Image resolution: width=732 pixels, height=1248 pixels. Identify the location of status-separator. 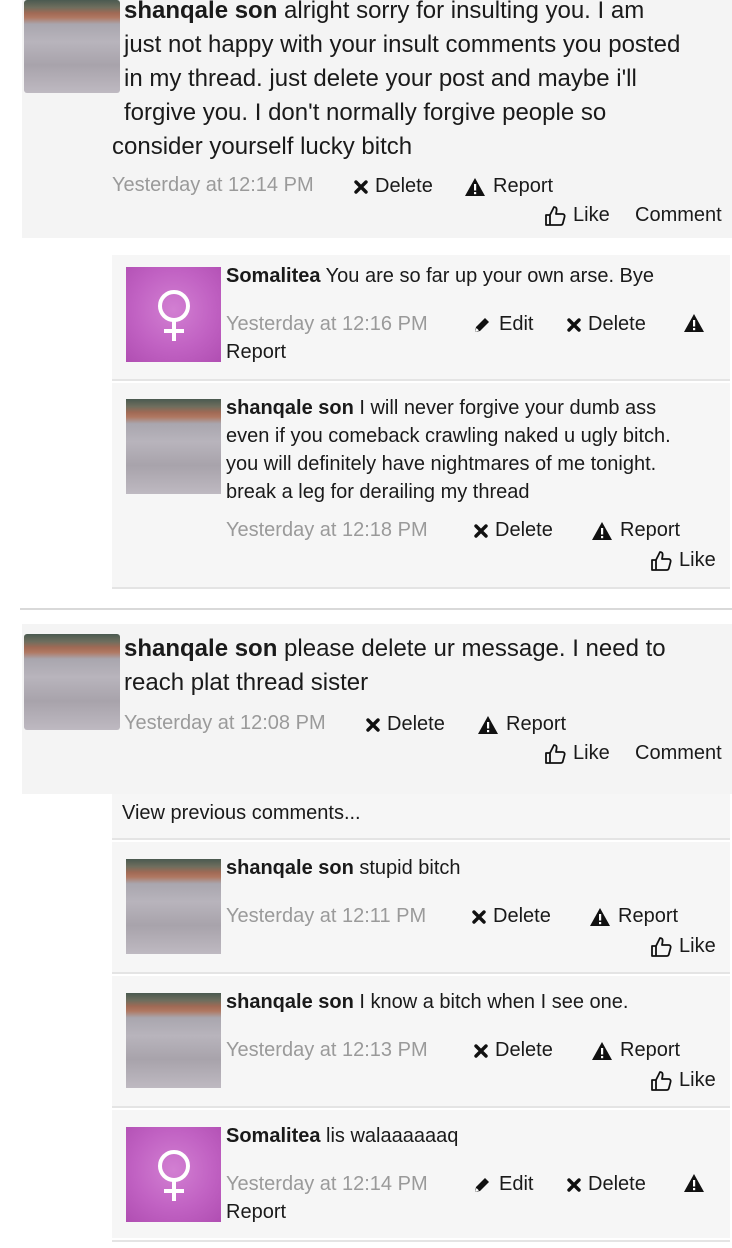
(376, 609).